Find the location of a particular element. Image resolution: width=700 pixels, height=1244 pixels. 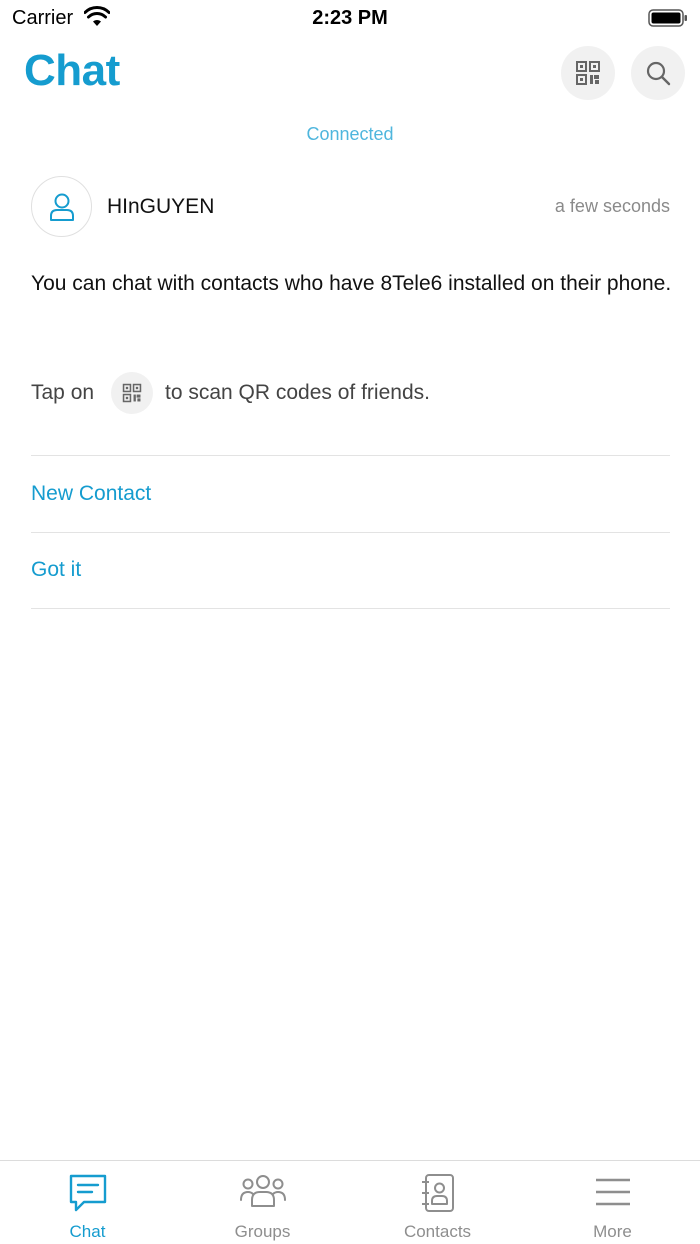

tab-chat: Chat is located at coordinates (87, 1202).